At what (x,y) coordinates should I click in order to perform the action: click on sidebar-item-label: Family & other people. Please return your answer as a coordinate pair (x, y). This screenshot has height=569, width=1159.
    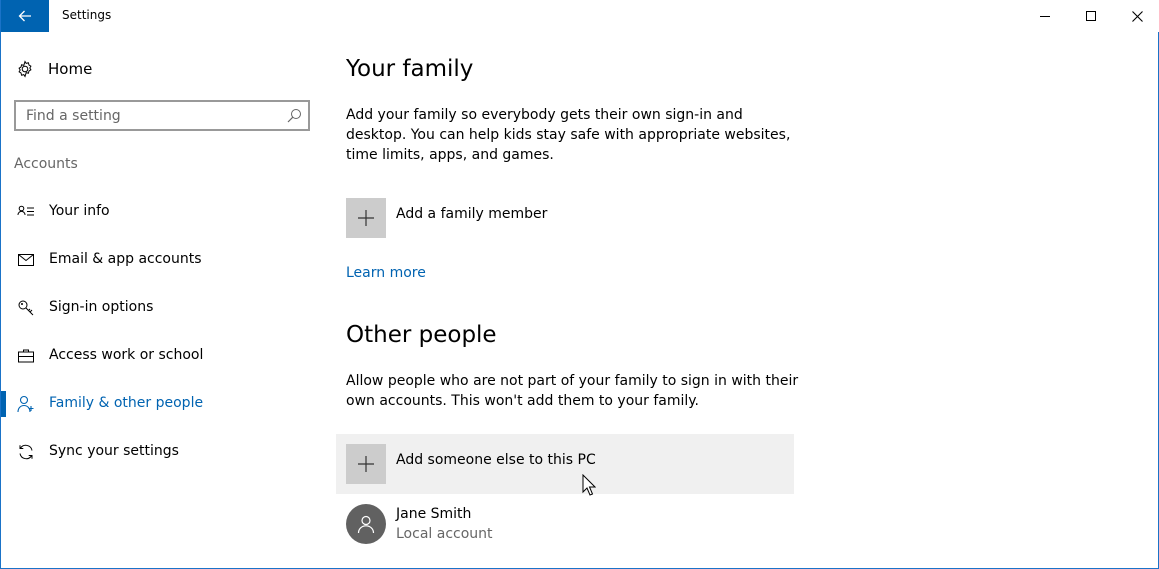
    Looking at the image, I should click on (126, 403).